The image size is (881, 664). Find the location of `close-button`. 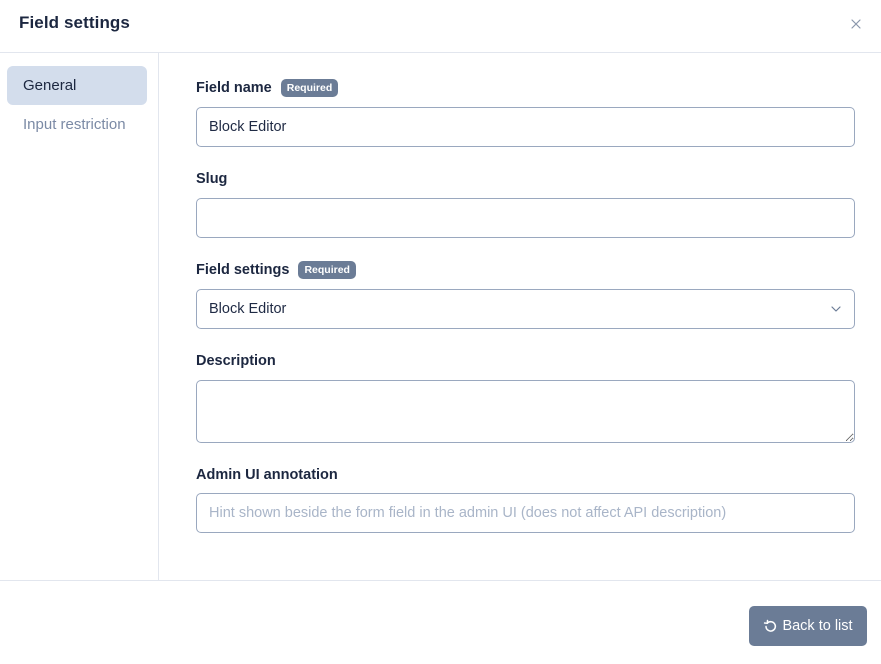

close-button is located at coordinates (856, 24).